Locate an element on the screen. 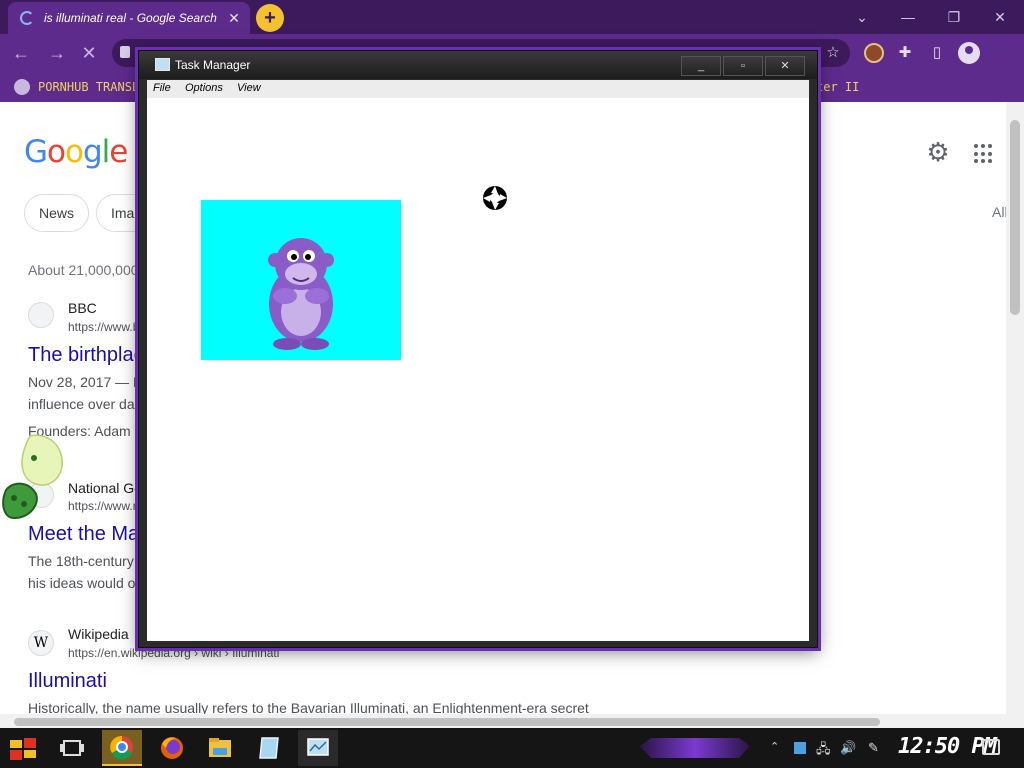 This screenshot has height=768, width=1024. result-site-name: BBC is located at coordinates (82, 308).